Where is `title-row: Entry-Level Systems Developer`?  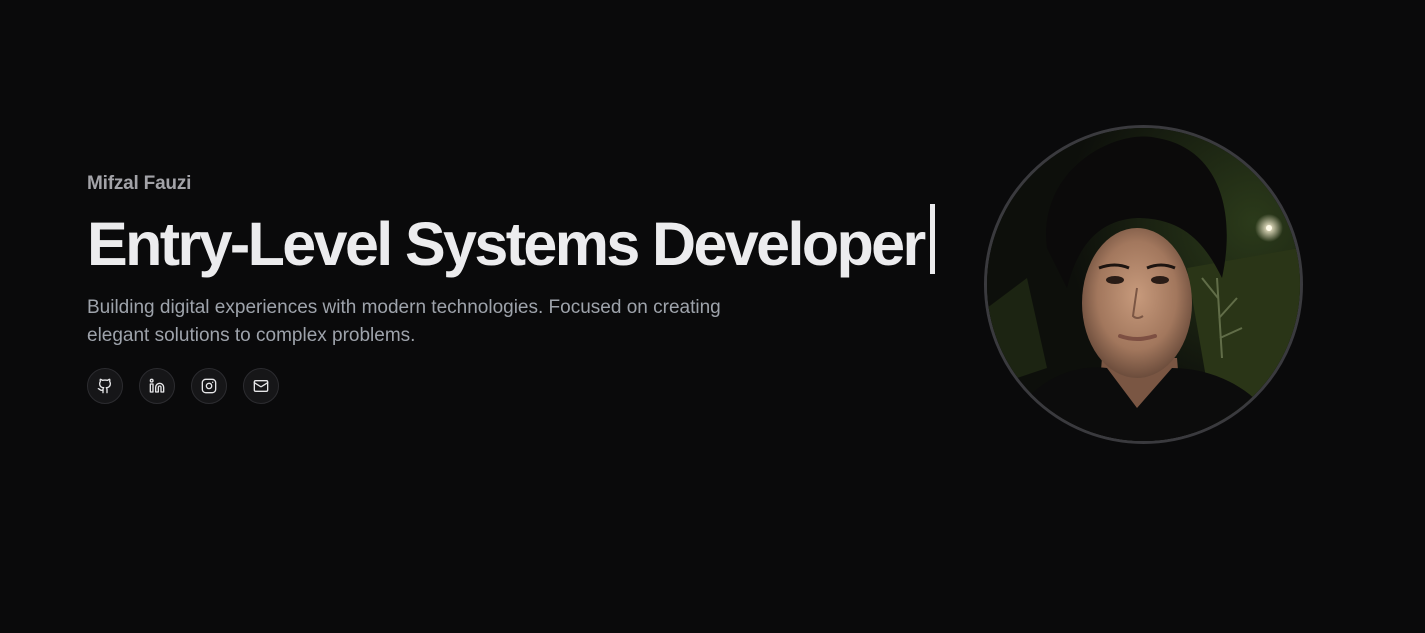 title-row: Entry-Level Systems Developer is located at coordinates (527, 242).